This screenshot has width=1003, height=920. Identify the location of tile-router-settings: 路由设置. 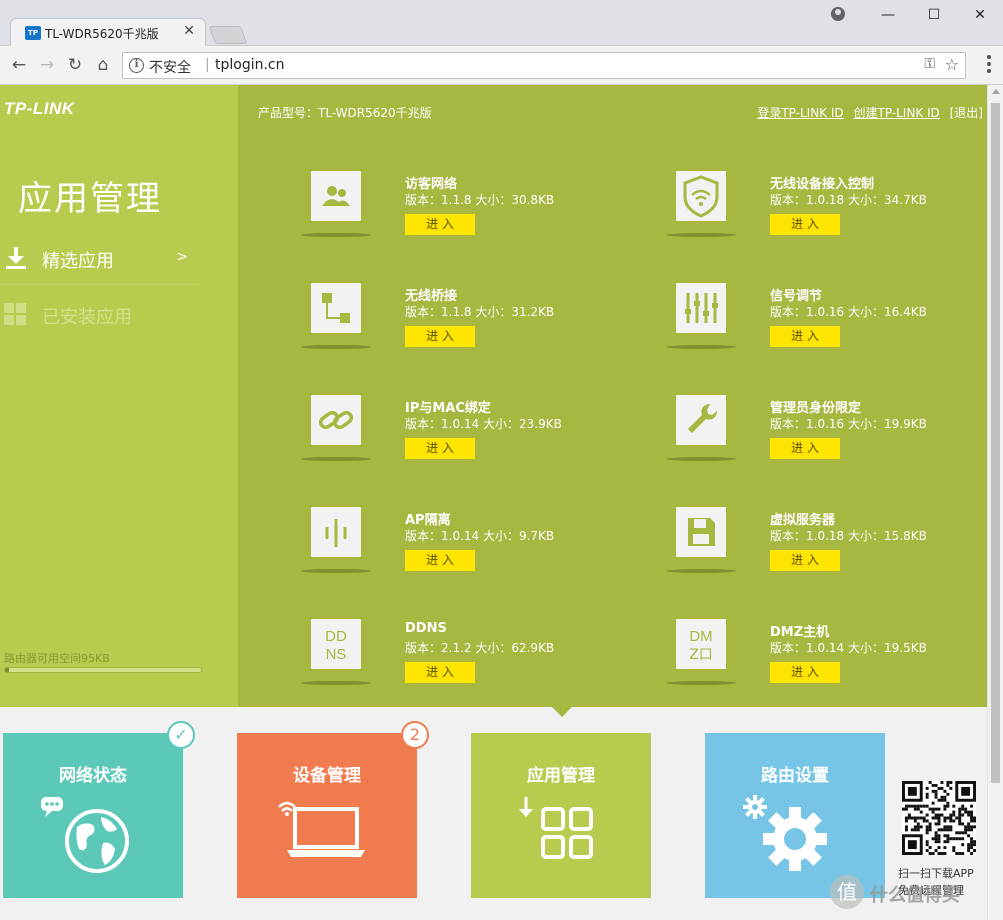
(795, 815).